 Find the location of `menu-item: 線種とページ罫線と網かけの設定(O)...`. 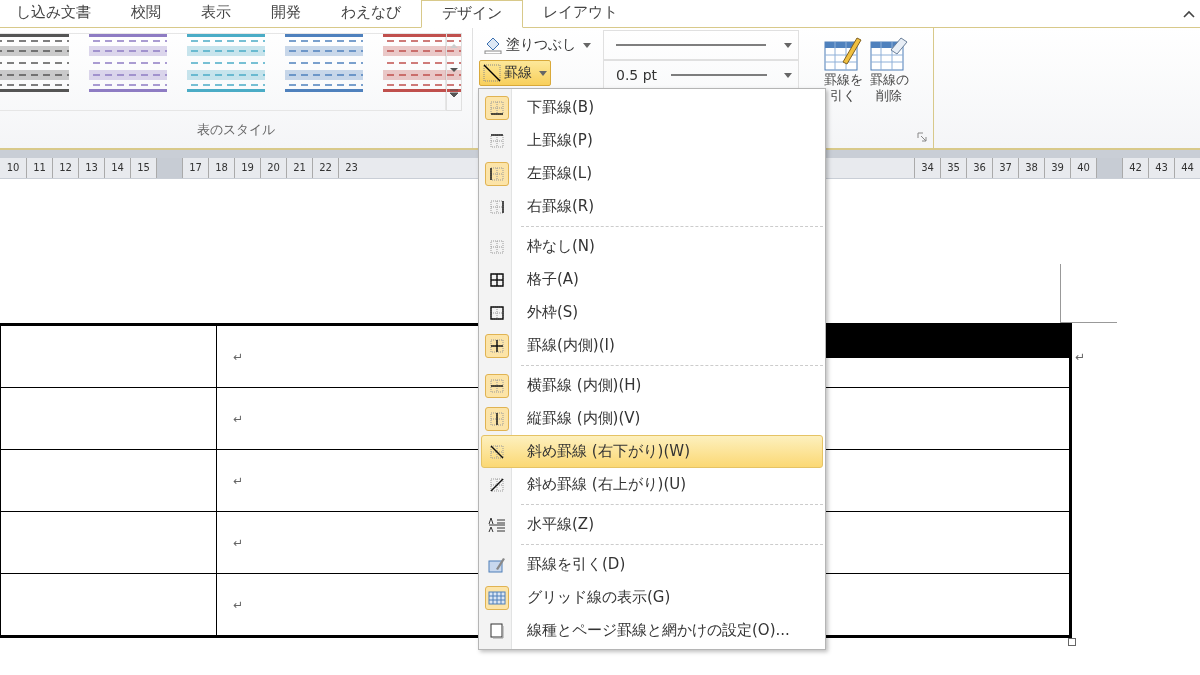

menu-item: 線種とページ罫線と網かけの設定(O)... is located at coordinates (652, 630).